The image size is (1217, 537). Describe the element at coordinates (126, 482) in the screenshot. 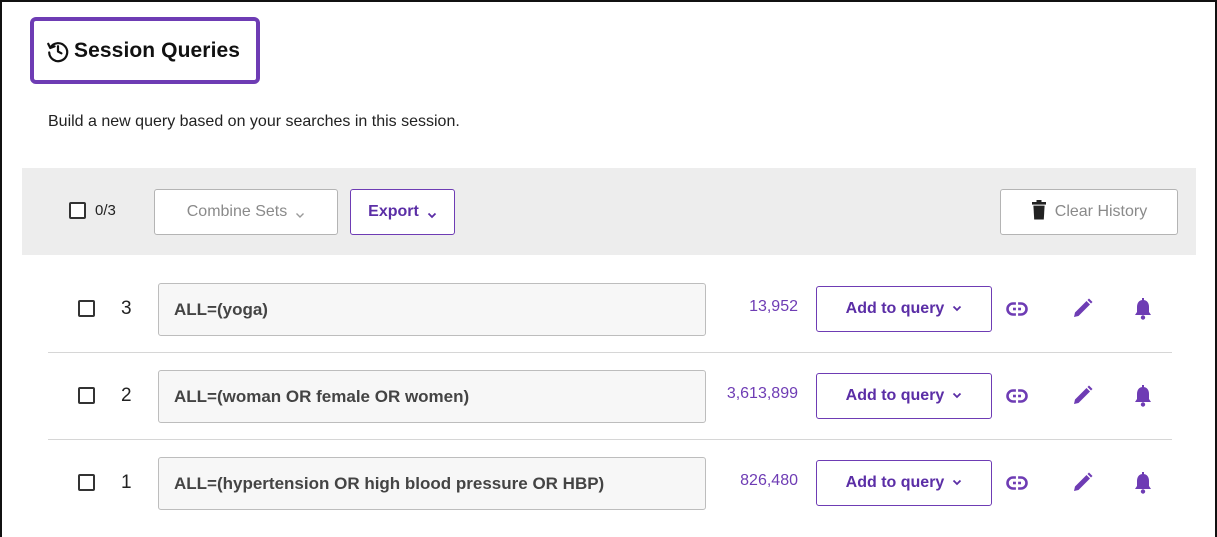

I see `set-number: 1` at that location.